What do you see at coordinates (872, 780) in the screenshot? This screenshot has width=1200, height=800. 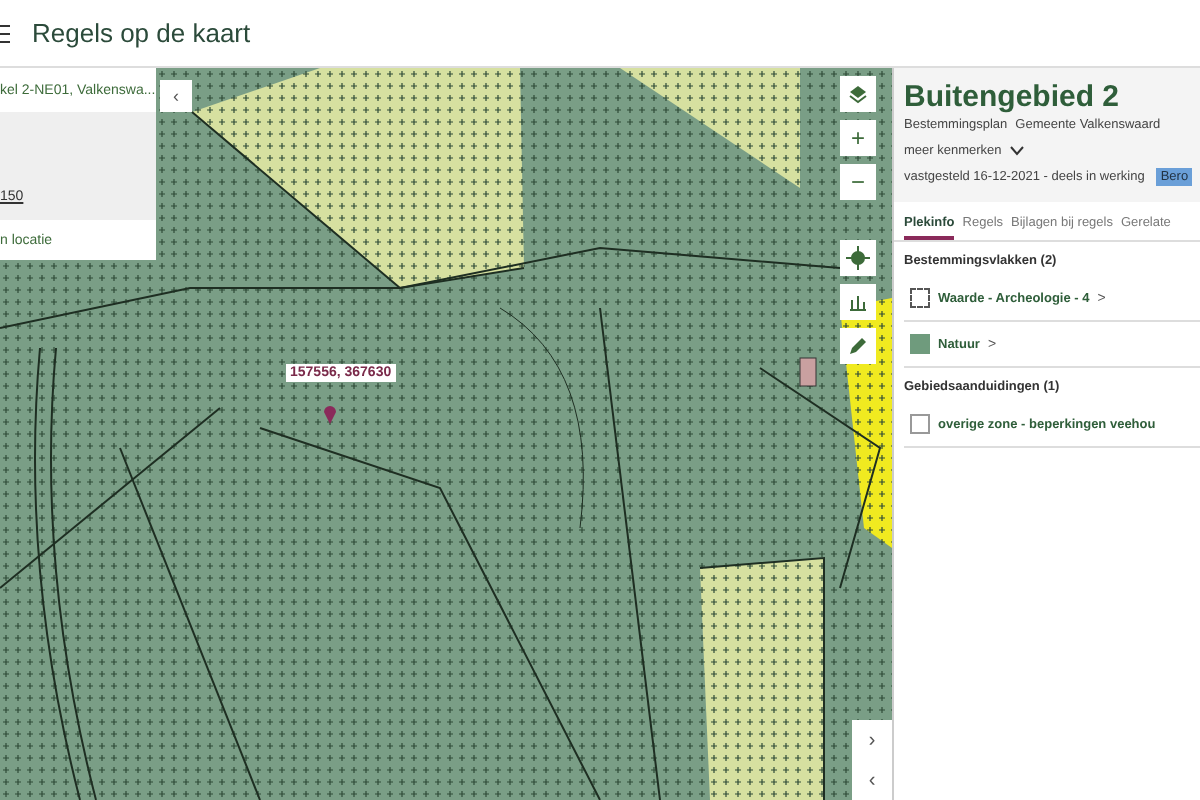 I see `previous-button: ‹` at bounding box center [872, 780].